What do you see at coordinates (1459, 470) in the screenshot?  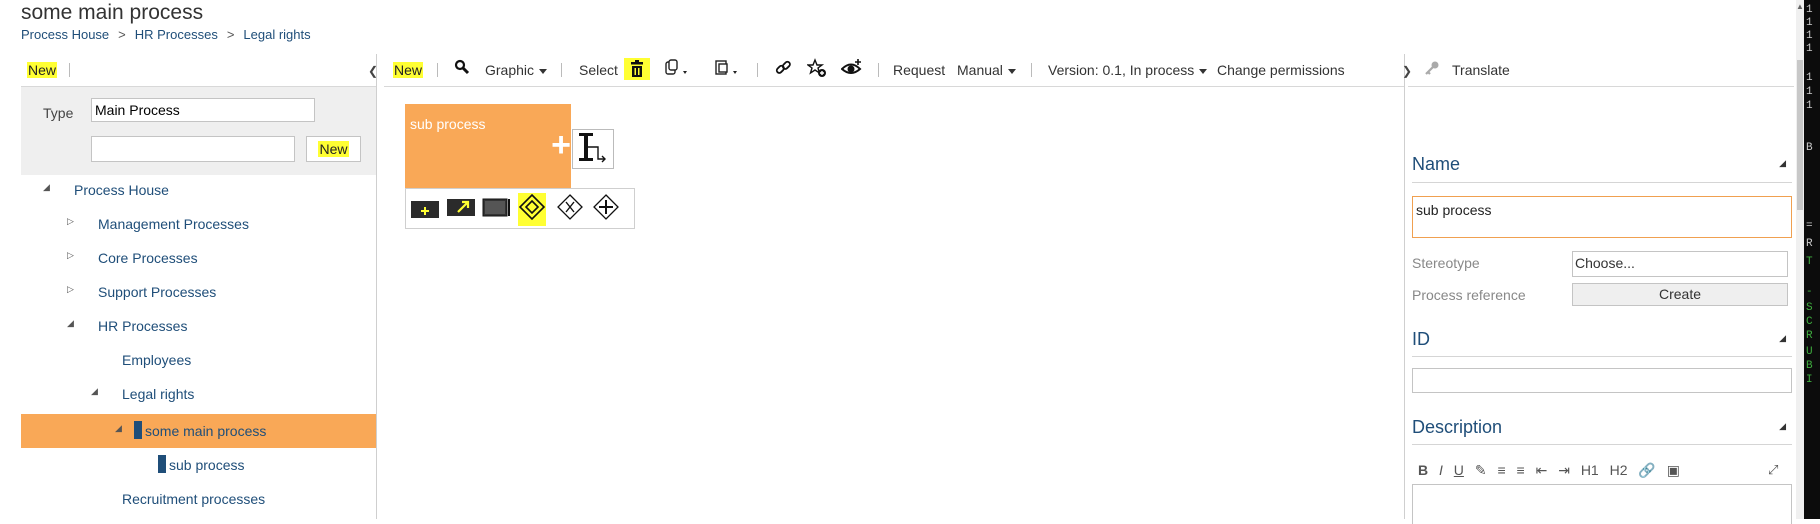 I see `underline-button: U` at bounding box center [1459, 470].